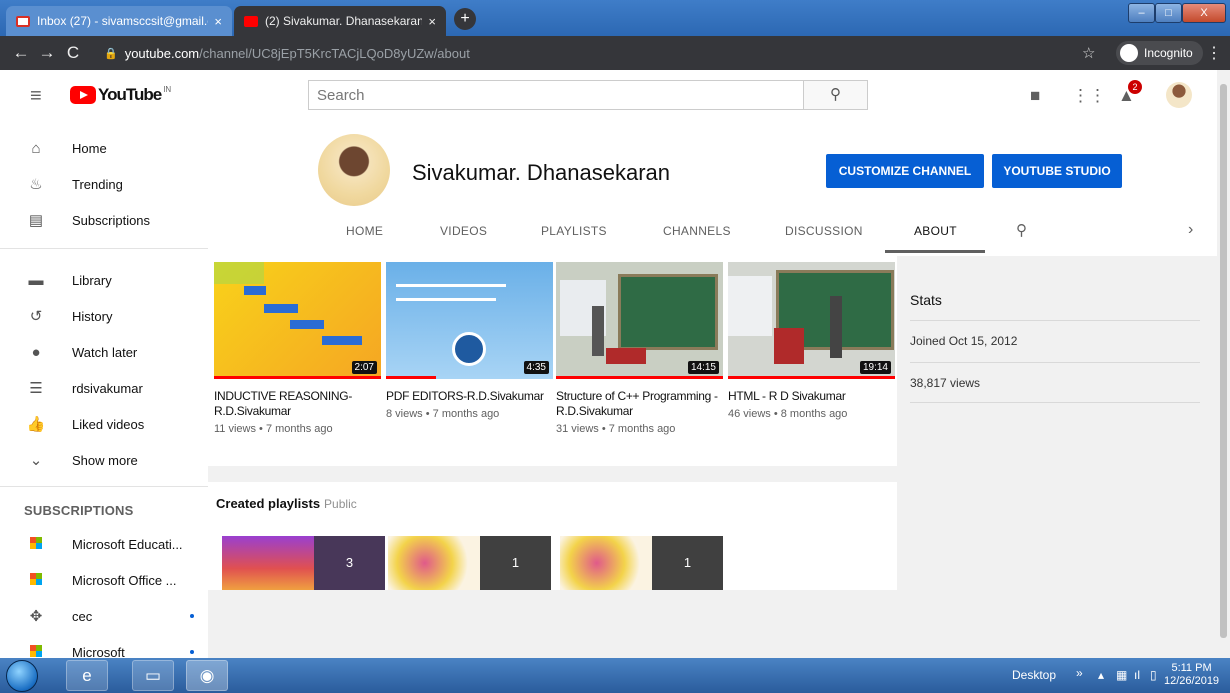 The image size is (1230, 693). What do you see at coordinates (297, 320) in the screenshot?
I see `video-thumbnail: 2:07` at bounding box center [297, 320].